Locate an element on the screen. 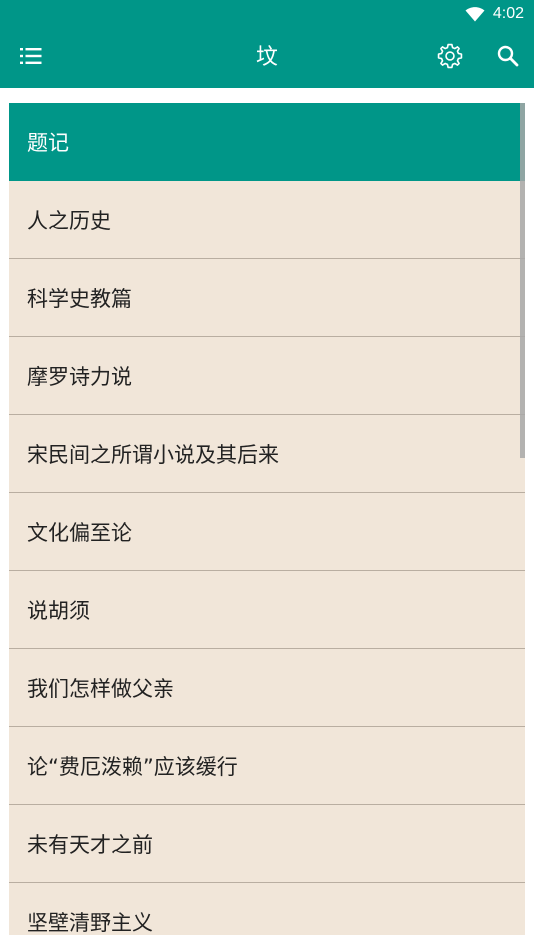 The image size is (534, 949). menu-button is located at coordinates (31, 58).